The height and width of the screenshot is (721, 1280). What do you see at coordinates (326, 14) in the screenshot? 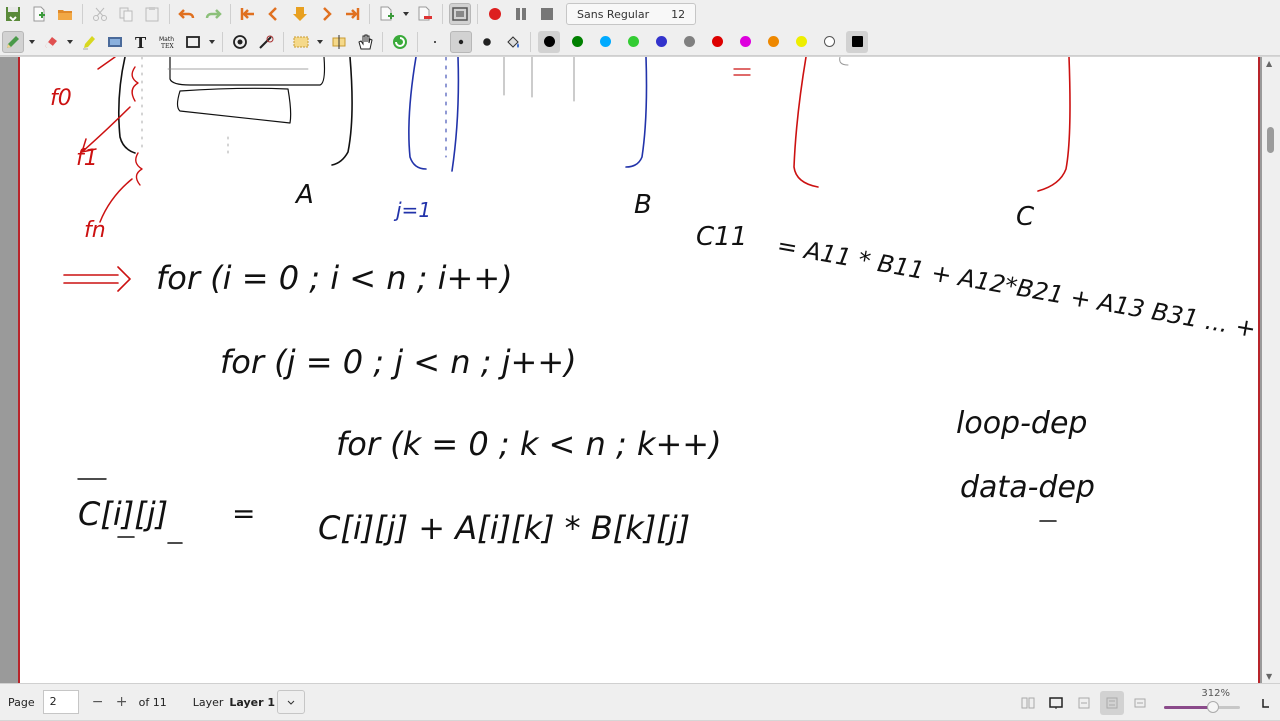
I see `next-page-icon` at bounding box center [326, 14].